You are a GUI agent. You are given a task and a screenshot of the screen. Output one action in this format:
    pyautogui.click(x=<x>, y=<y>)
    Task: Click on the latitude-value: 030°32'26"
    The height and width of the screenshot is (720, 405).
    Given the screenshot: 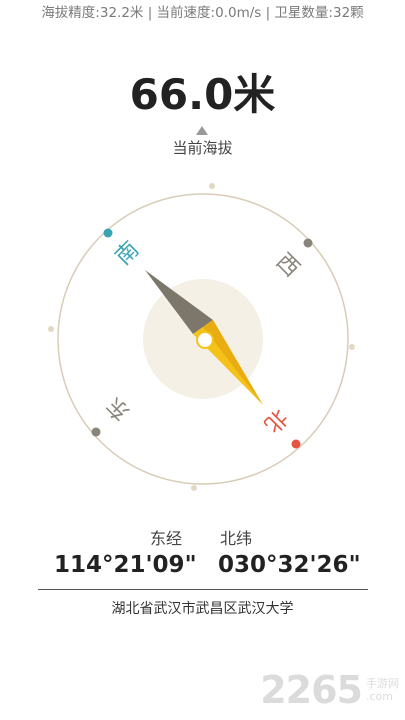 What is the action you would take?
    pyautogui.click(x=289, y=565)
    